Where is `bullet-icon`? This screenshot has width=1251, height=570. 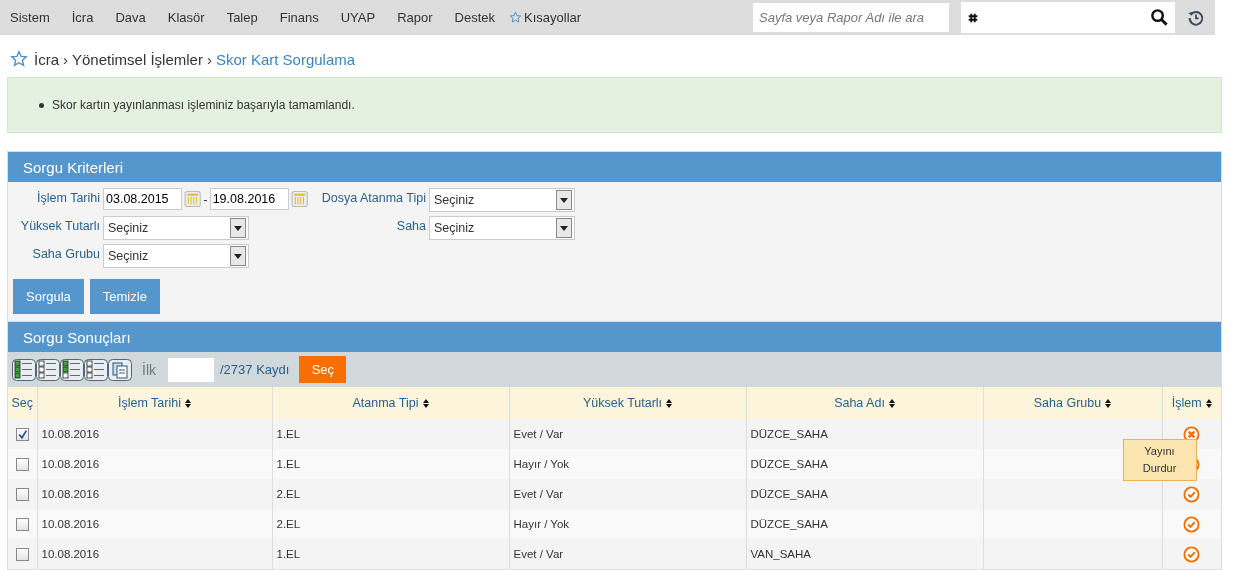
bullet-icon is located at coordinates (41, 105).